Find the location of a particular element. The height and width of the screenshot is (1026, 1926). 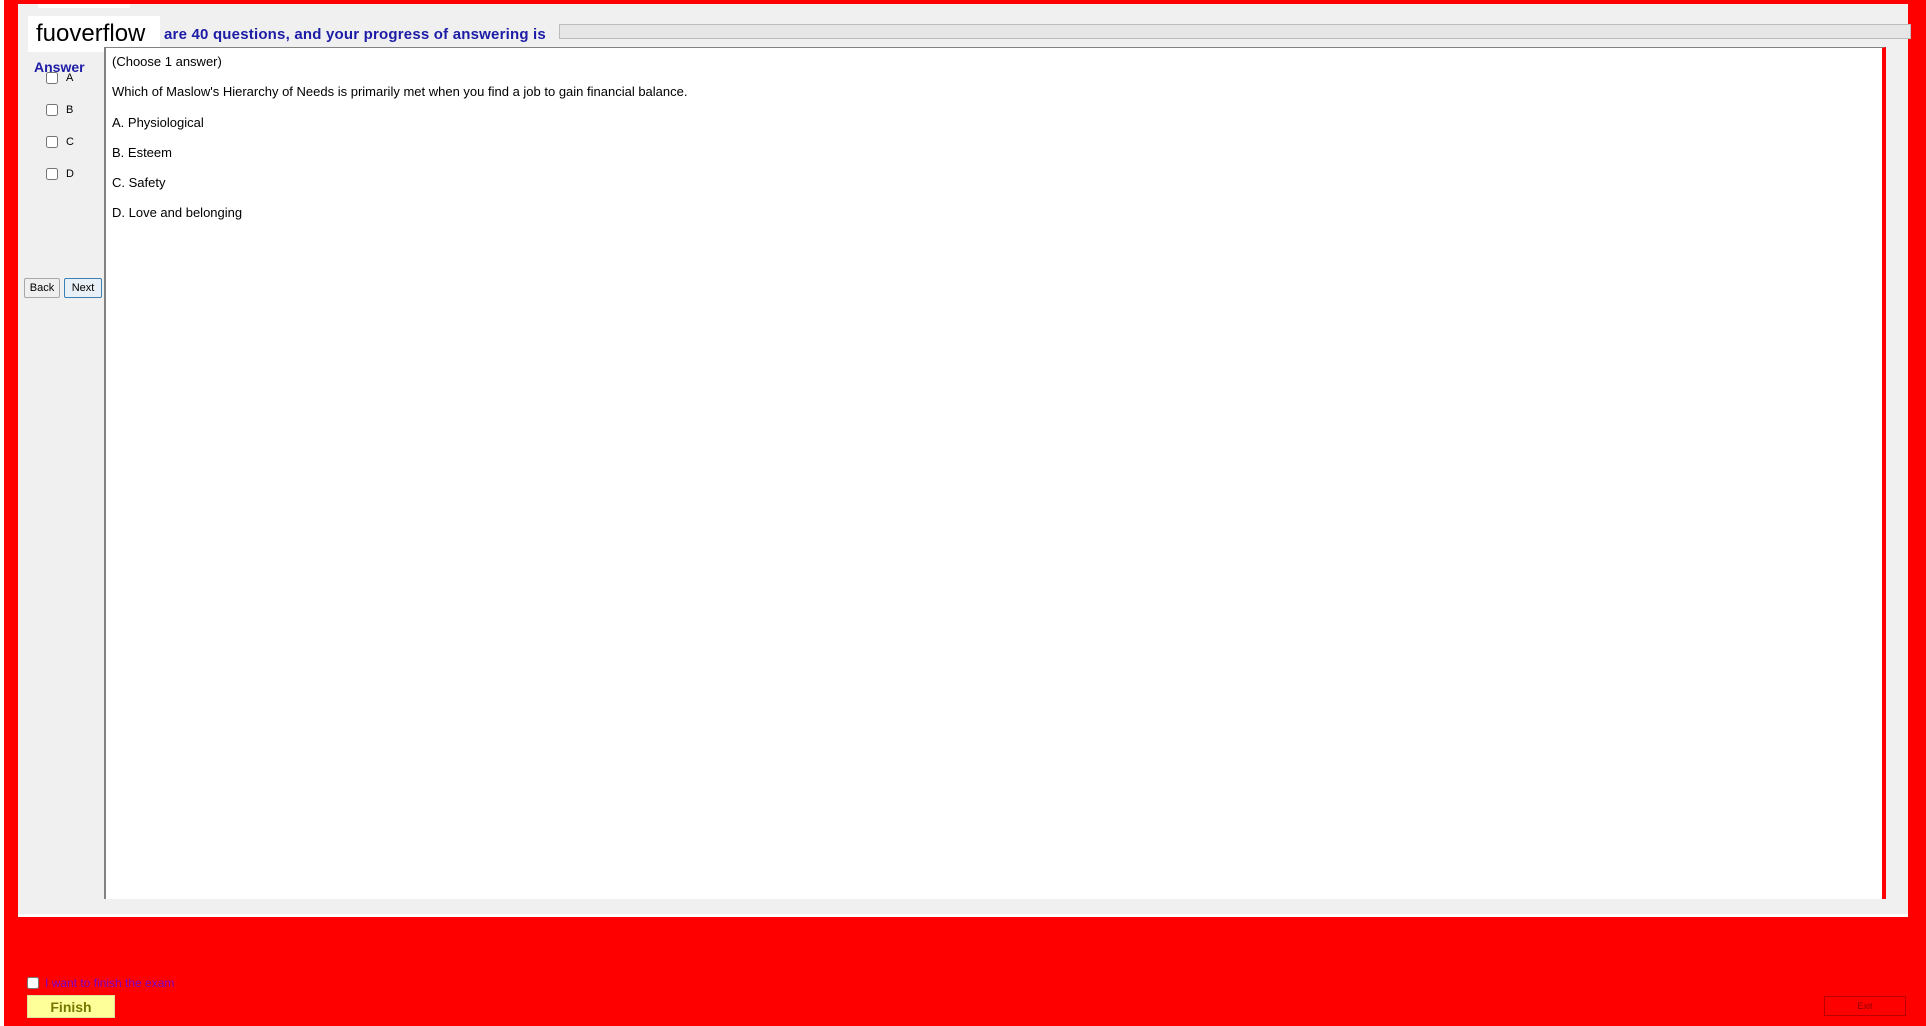

answer-option-a: A is located at coordinates (59, 78).